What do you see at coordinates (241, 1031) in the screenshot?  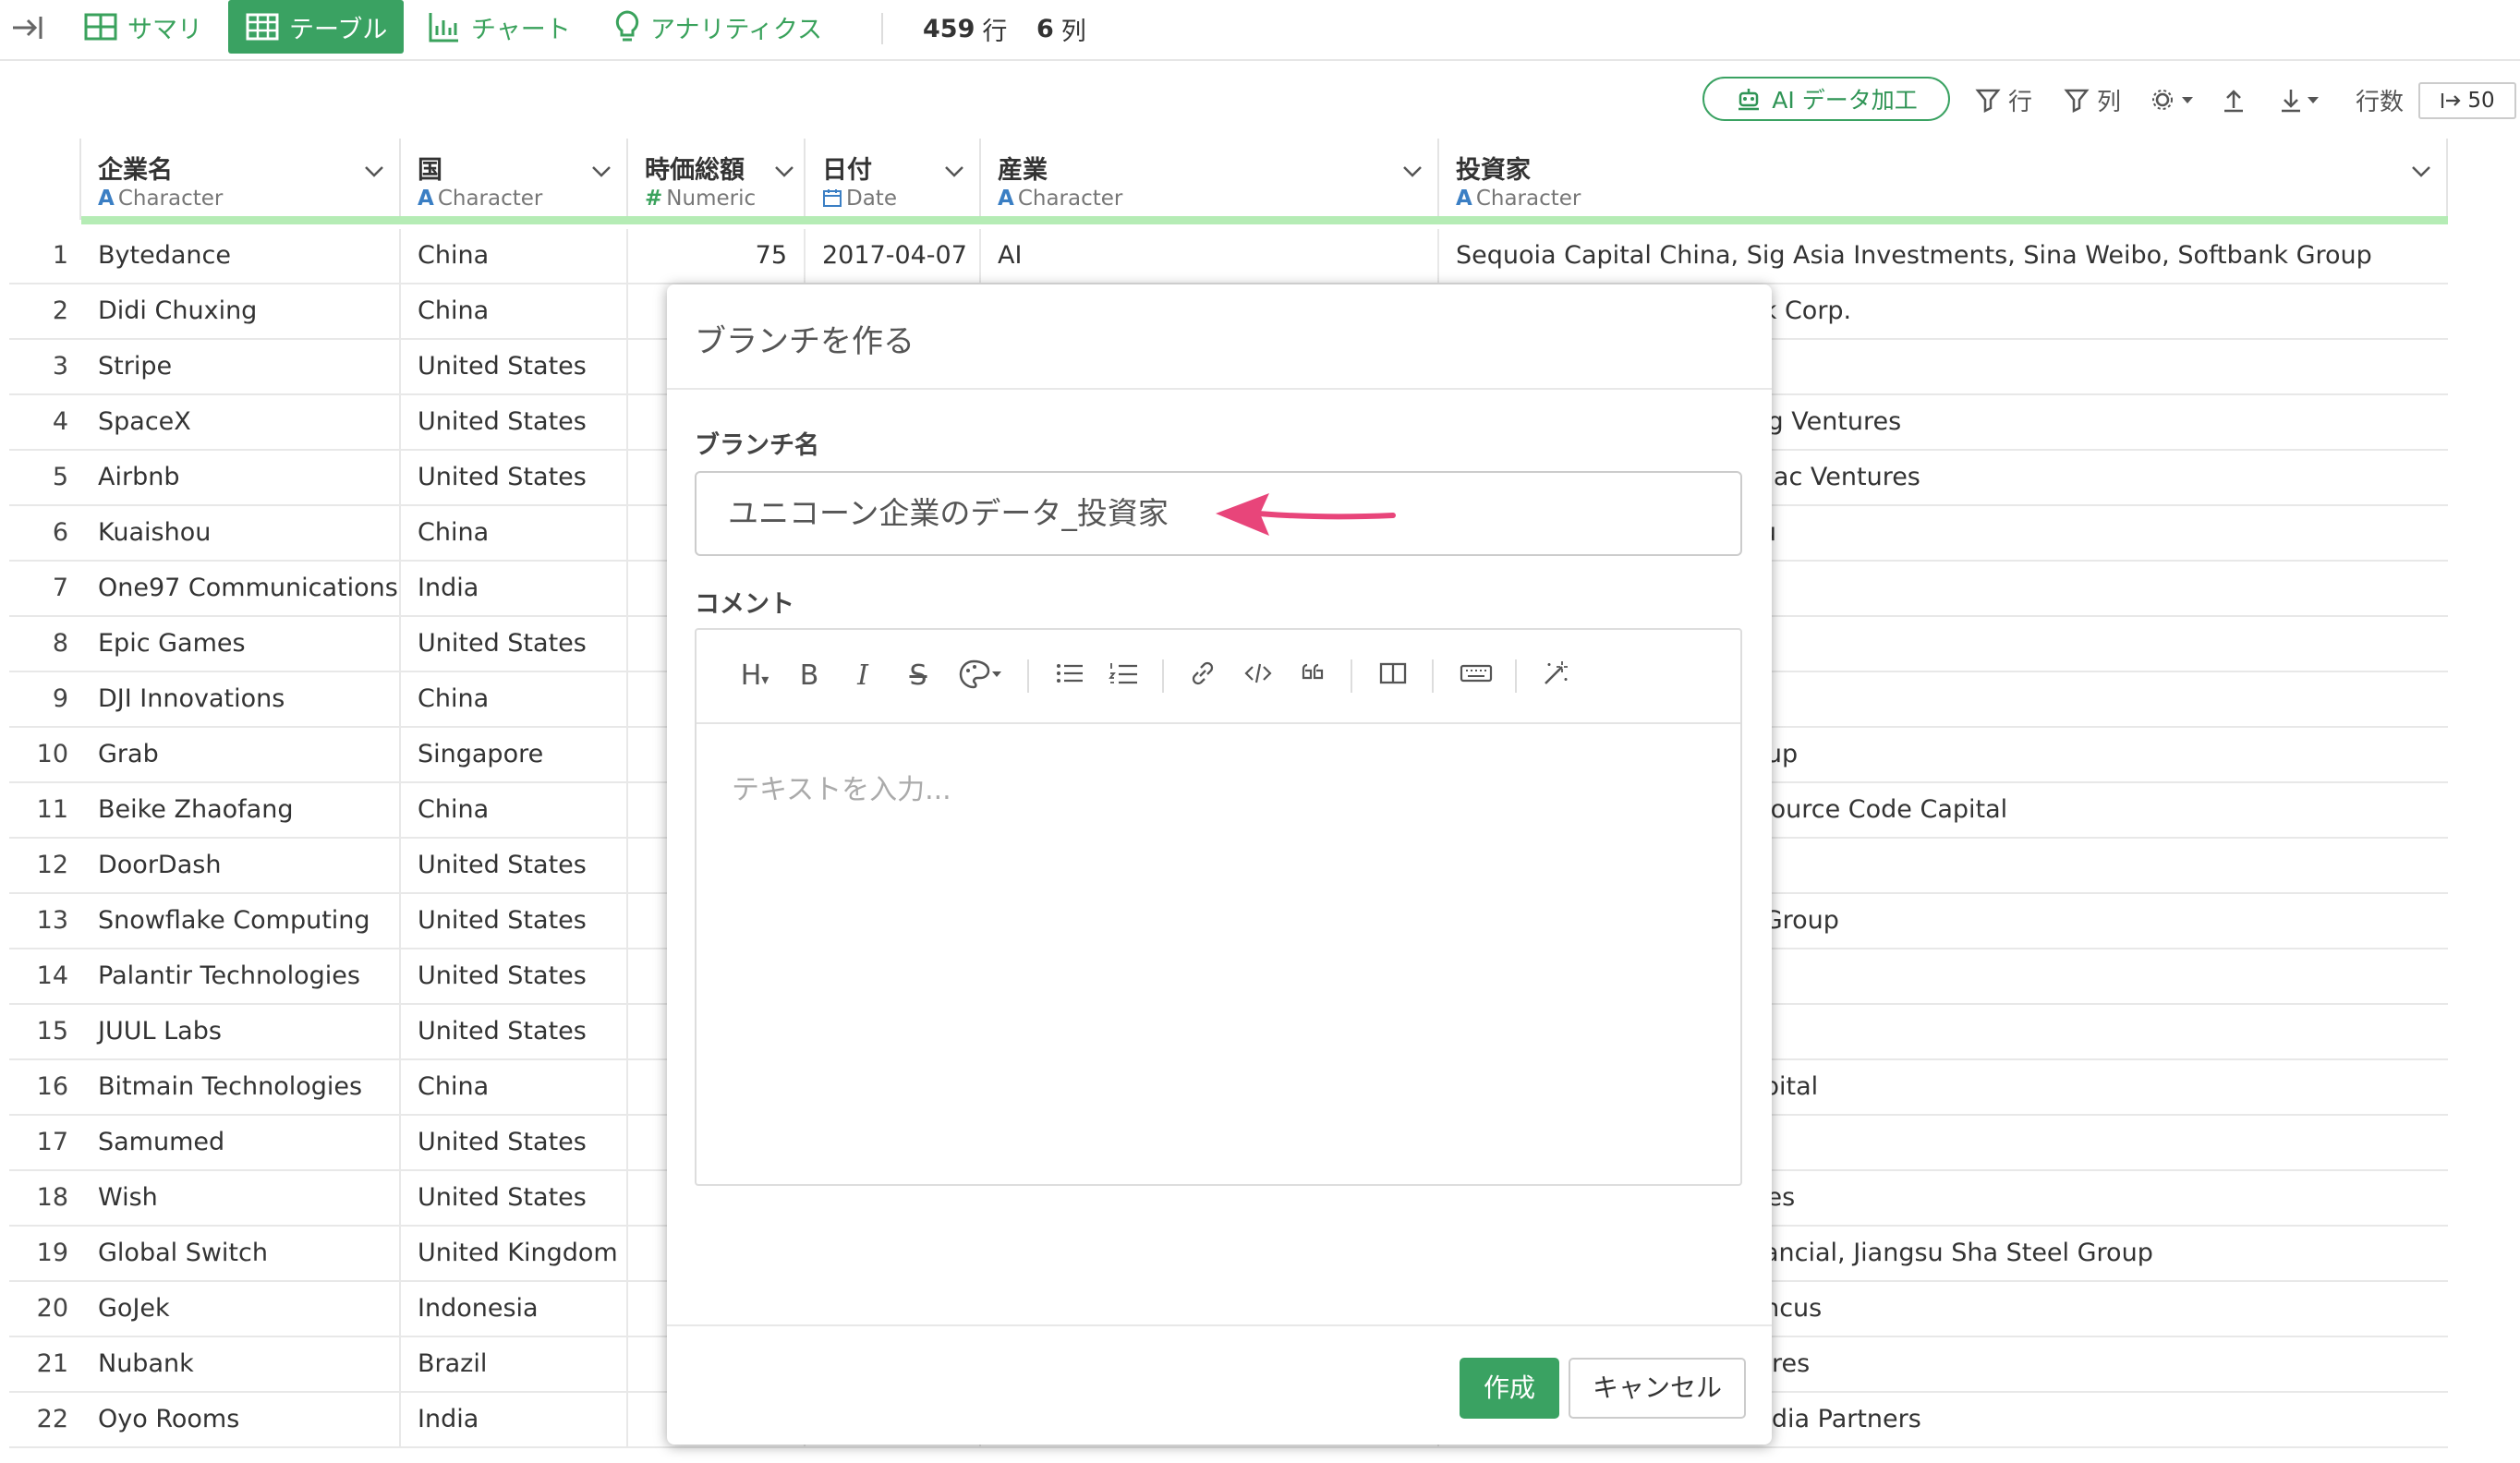 I see `company-cell: JUUL Labs` at bounding box center [241, 1031].